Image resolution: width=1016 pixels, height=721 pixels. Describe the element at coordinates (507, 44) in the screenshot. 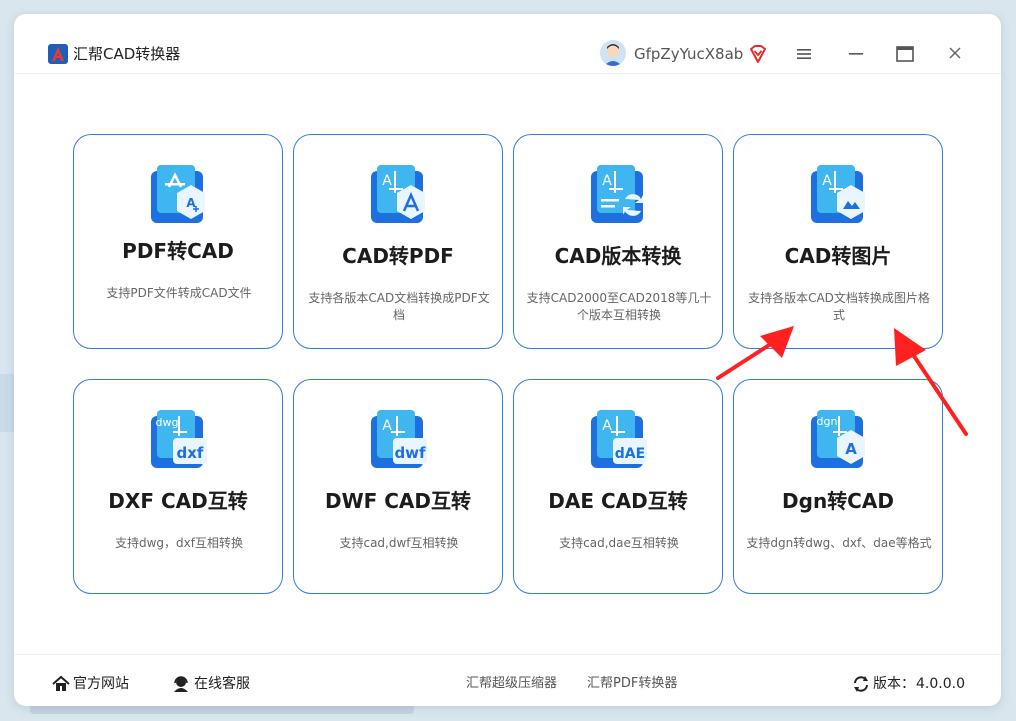

I see `title-bar: 汇帮CAD转换器 GfpZyYucX8ab` at that location.